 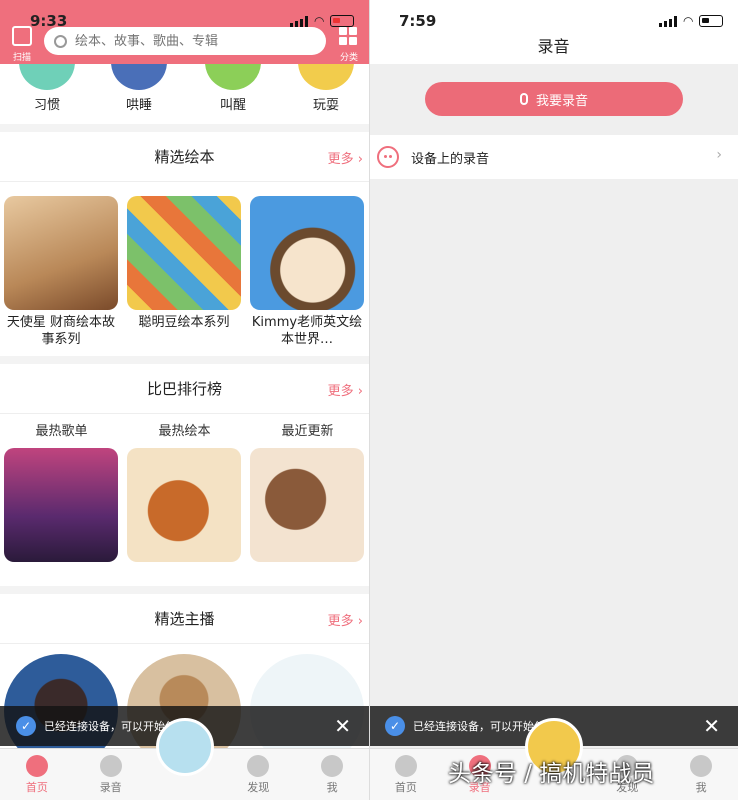 What do you see at coordinates (418, 21) in the screenshot?
I see `status-time: 7:59` at bounding box center [418, 21].